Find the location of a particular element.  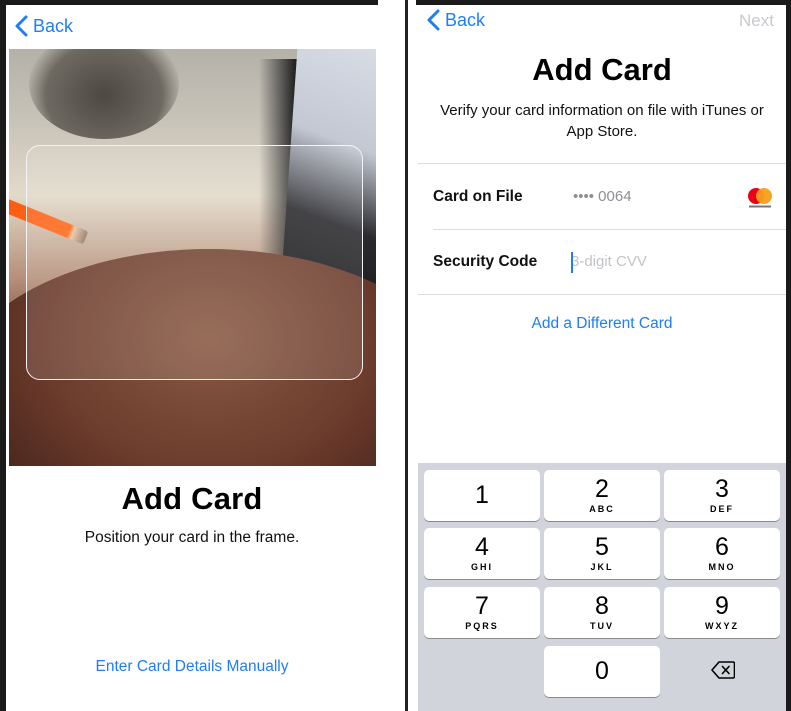

key-letters: PQRS is located at coordinates (482, 626).